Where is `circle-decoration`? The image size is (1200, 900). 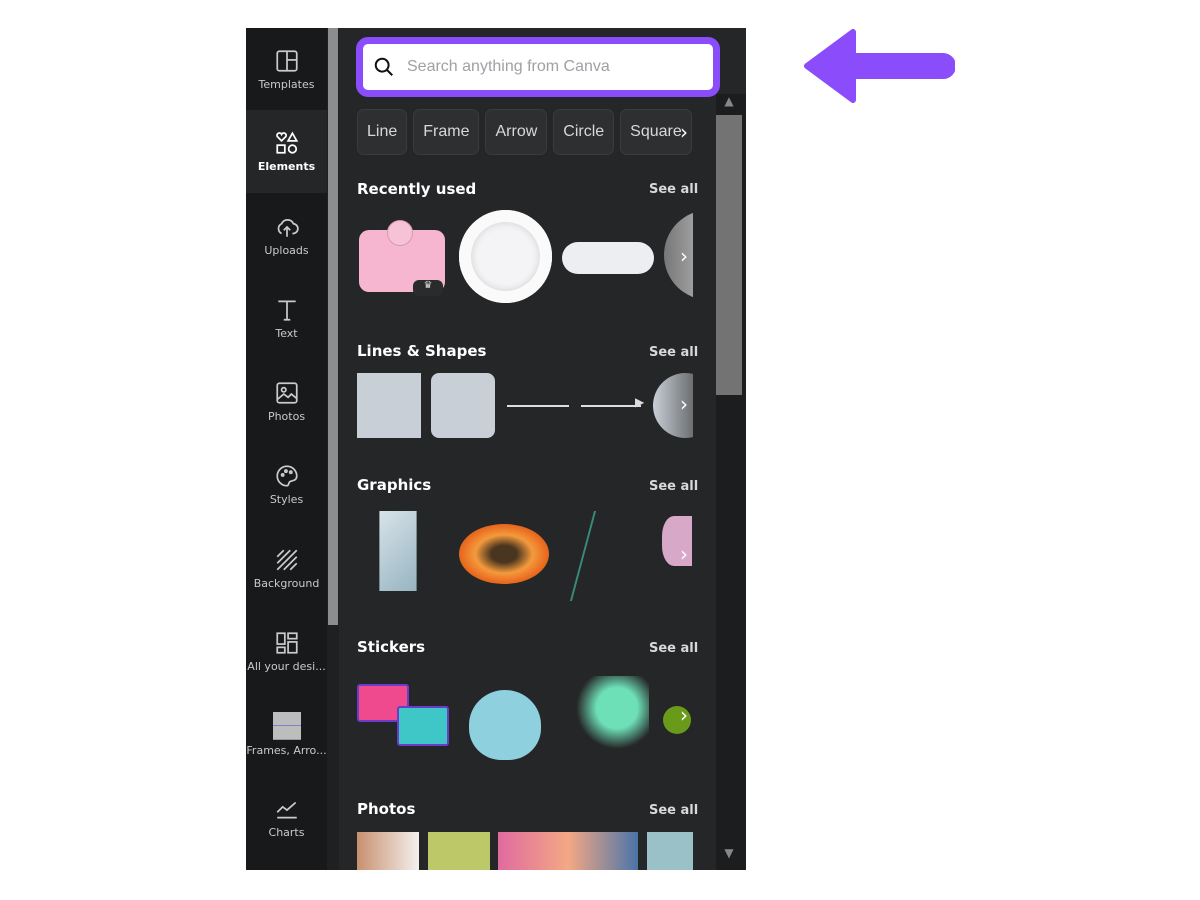
circle-decoration is located at coordinates (400, 233).